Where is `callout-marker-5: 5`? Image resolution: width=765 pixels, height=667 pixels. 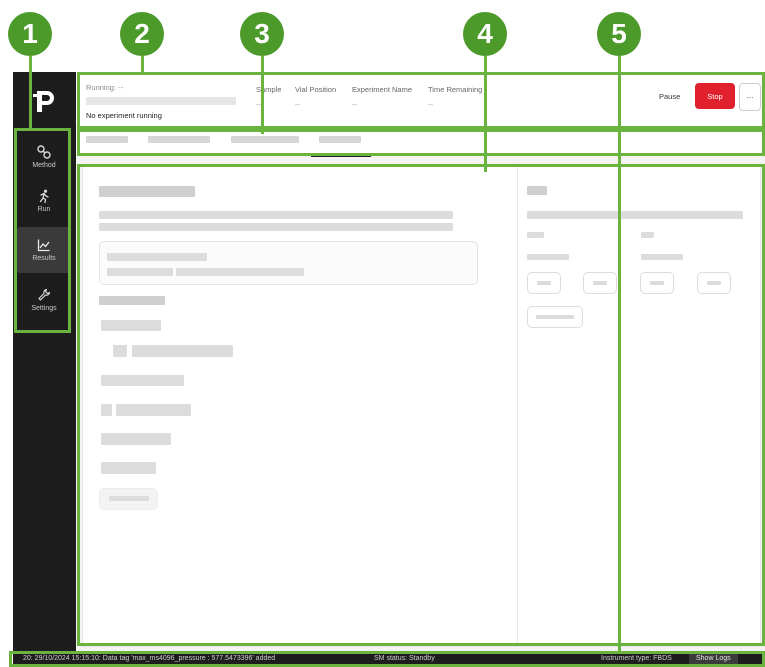
callout-marker-5: 5 is located at coordinates (619, 34).